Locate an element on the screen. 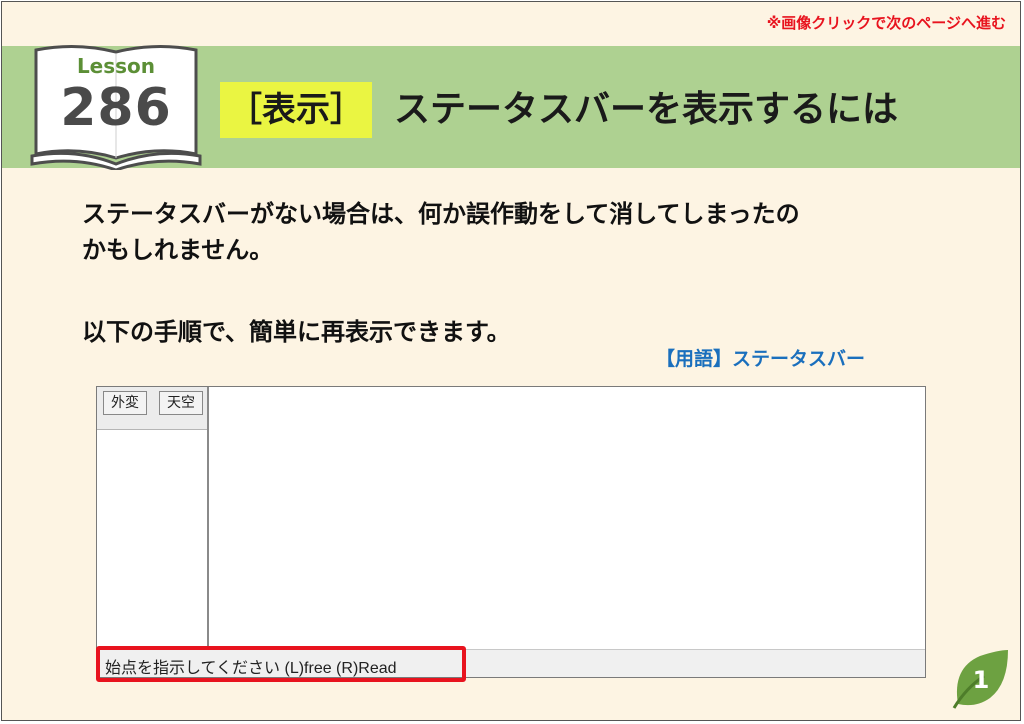 This screenshot has width=1024, height=724. lesson-number: 286 is located at coordinates (116, 108).